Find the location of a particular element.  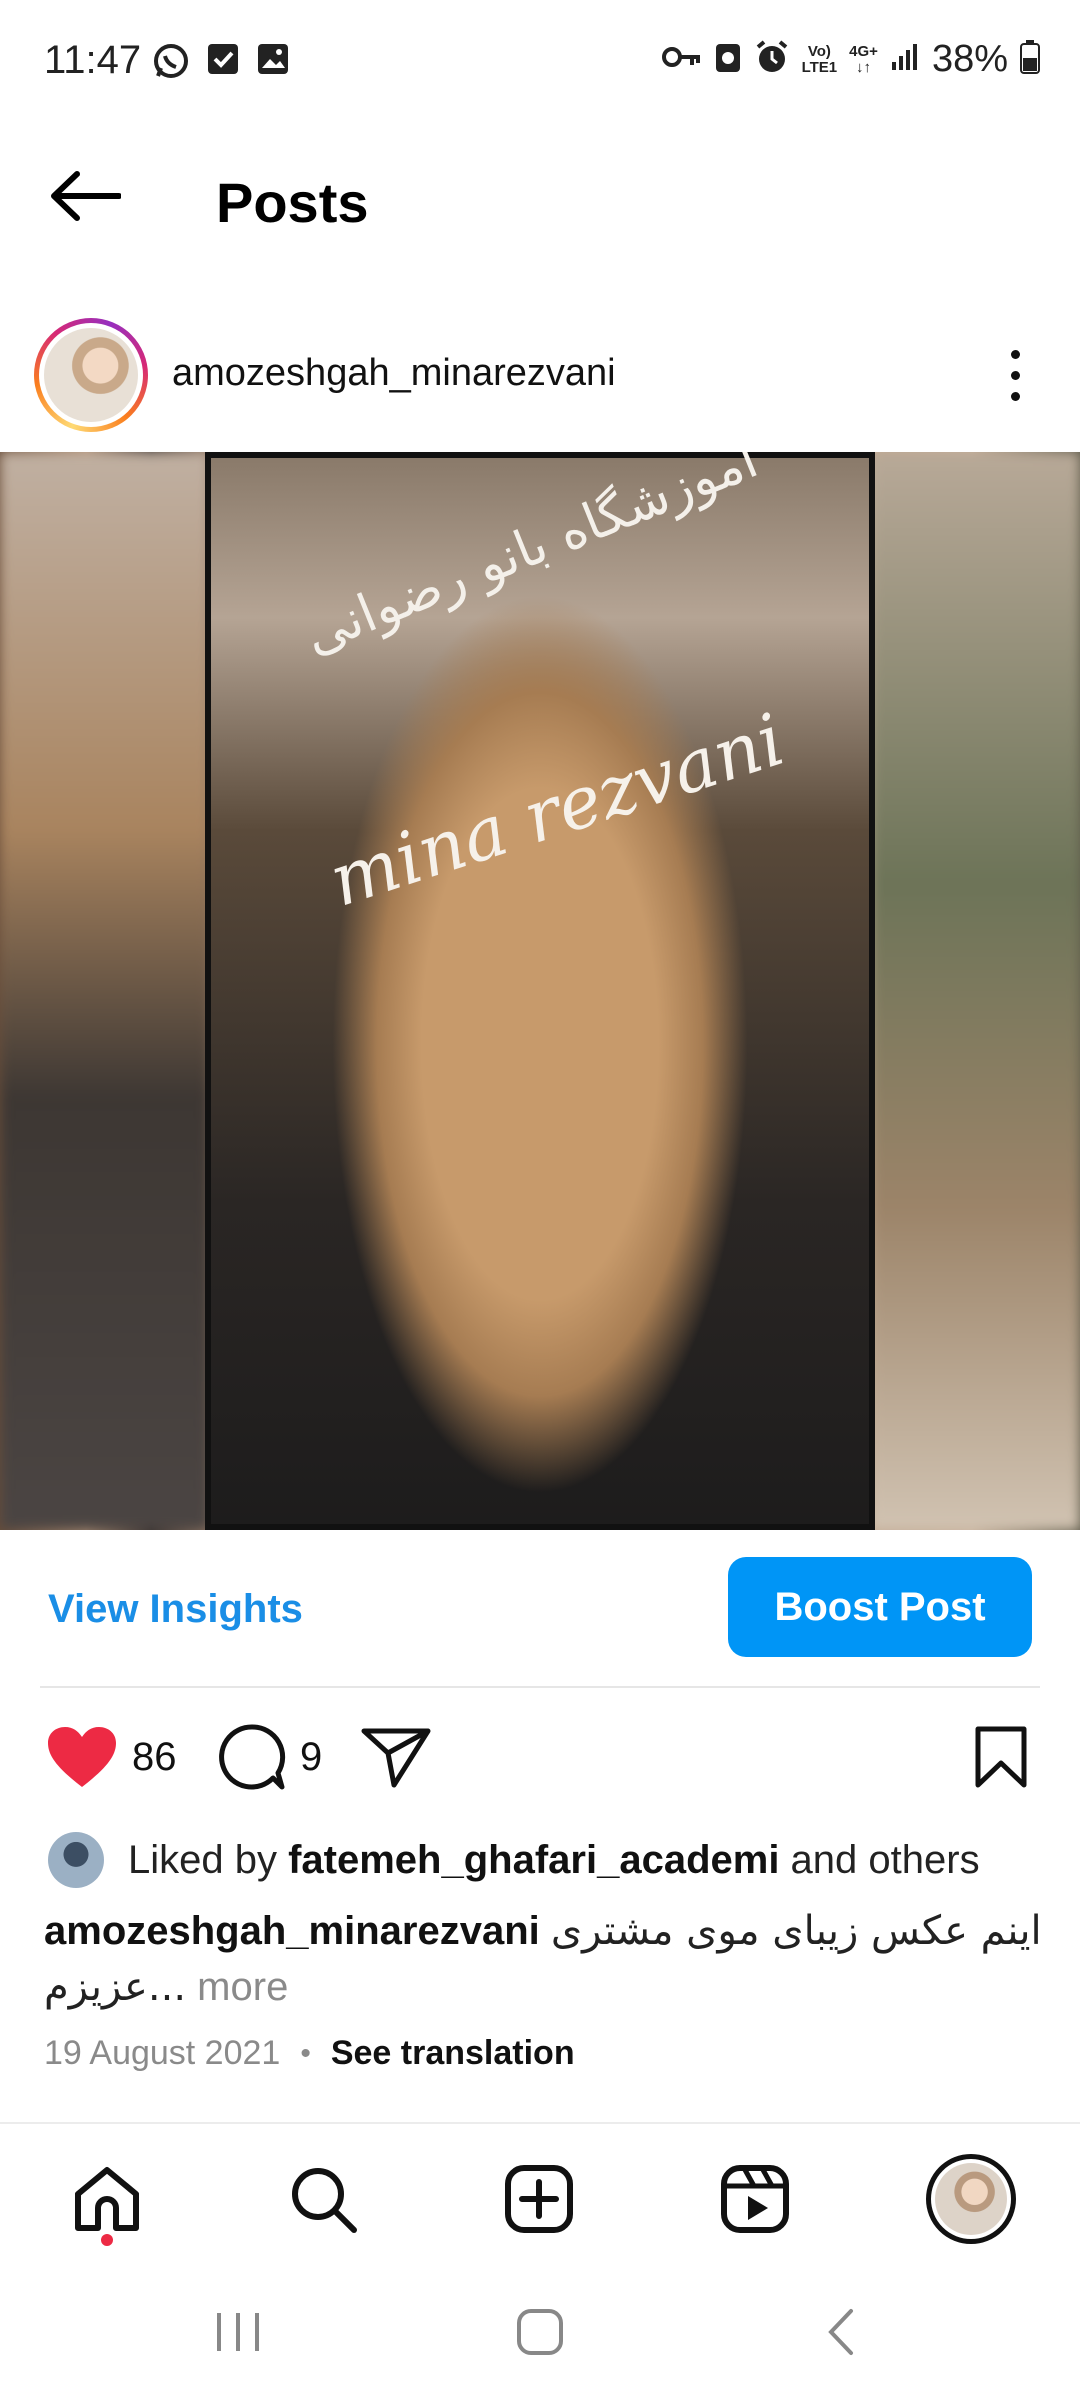

home-notification-dot is located at coordinates (107, 2240).